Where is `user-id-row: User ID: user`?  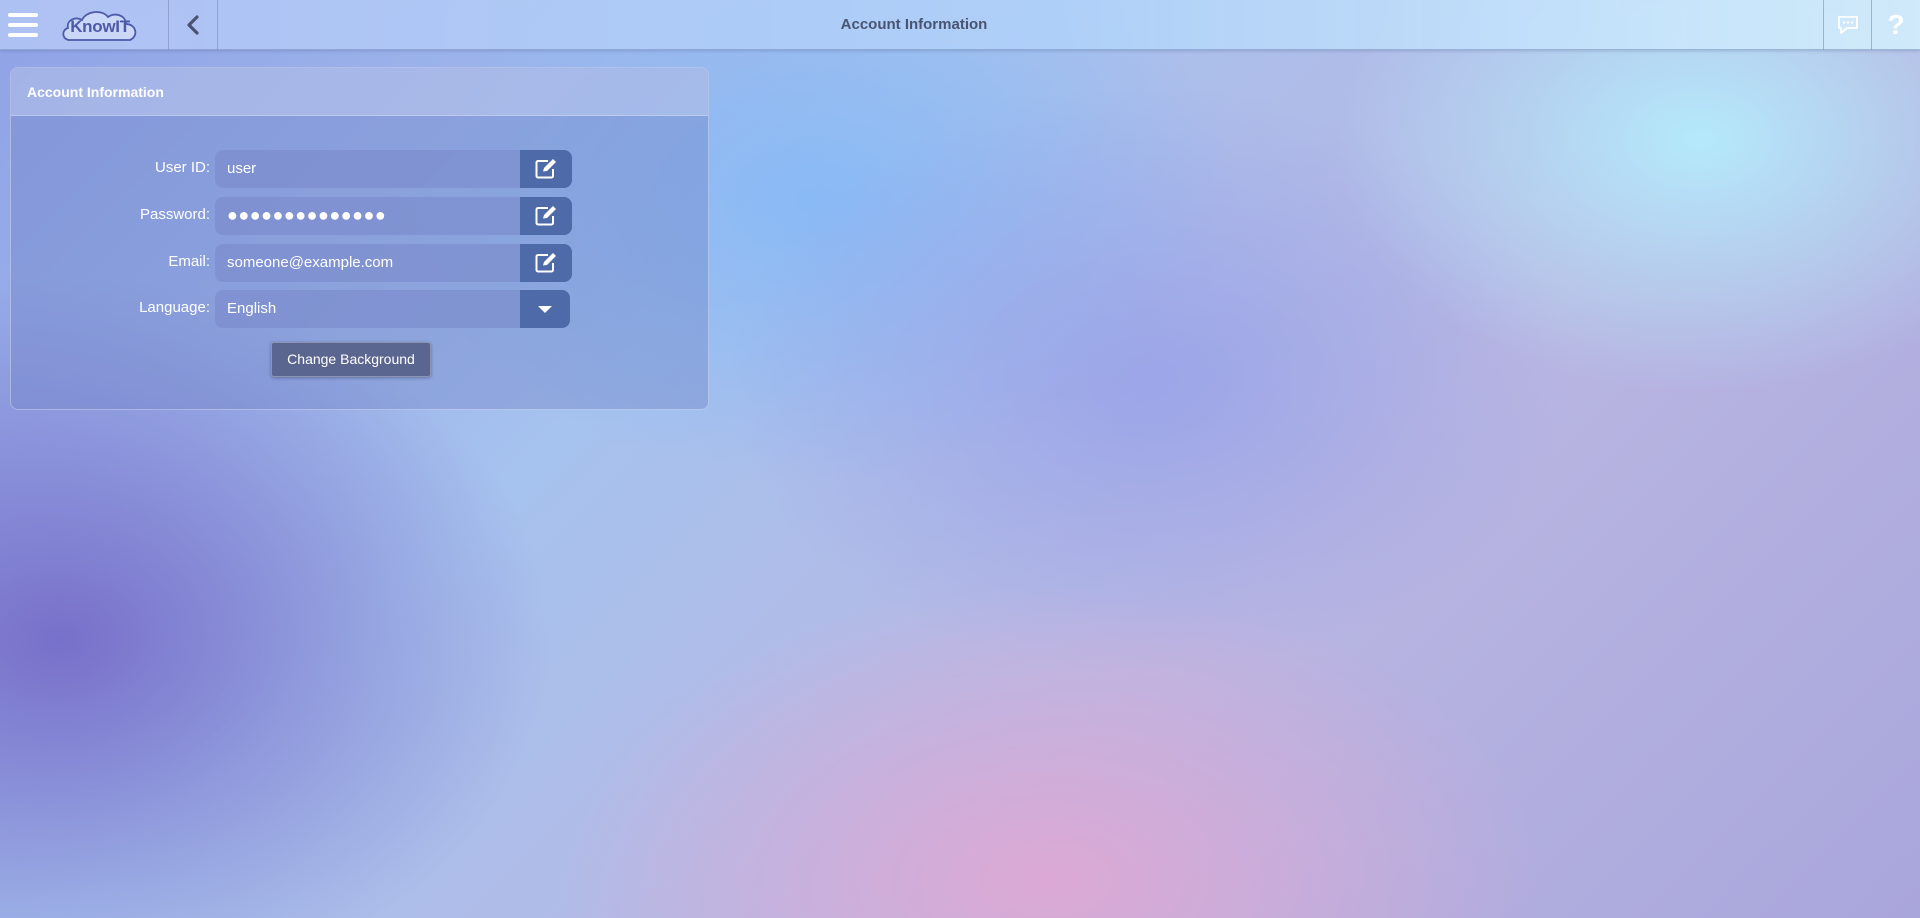
user-id-row: User ID: user is located at coordinates (359, 169).